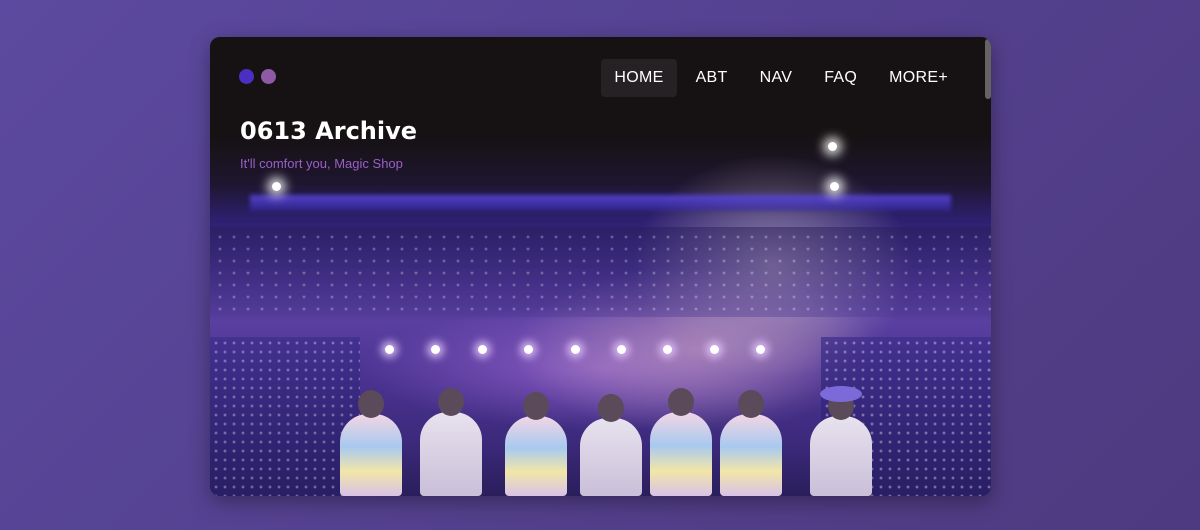  I want to click on stage-lighting-rig, so click(600, 203).